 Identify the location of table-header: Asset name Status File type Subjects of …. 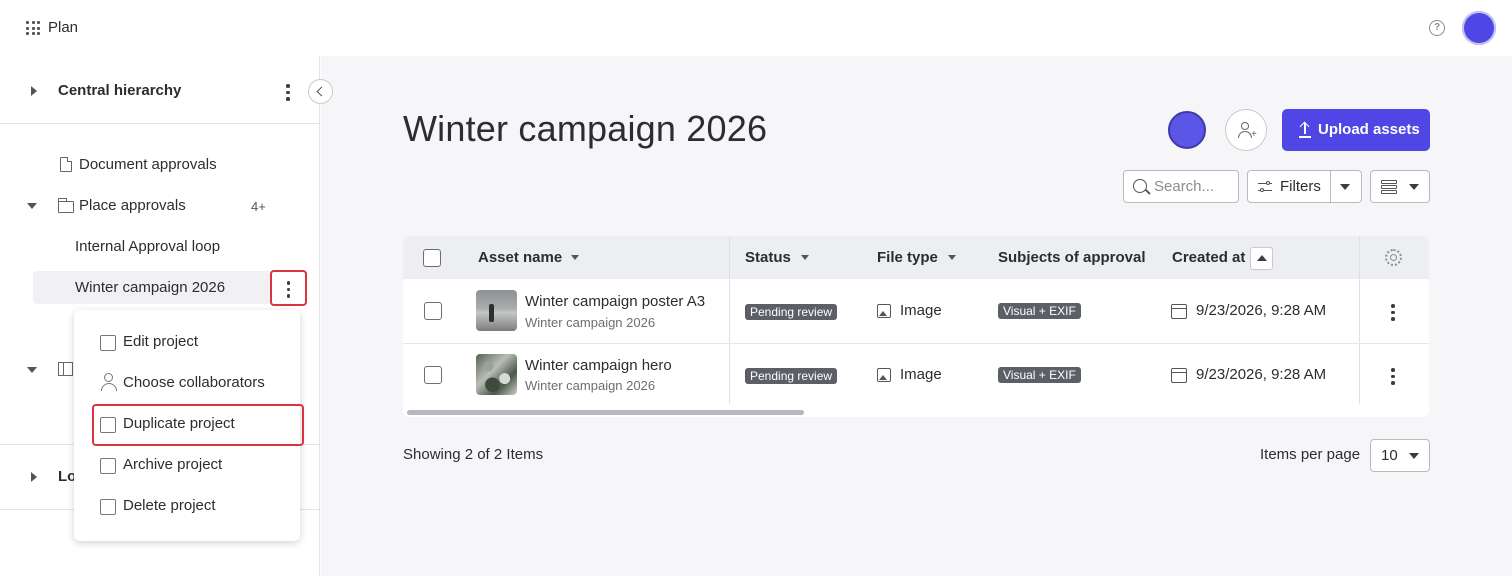
(916, 257).